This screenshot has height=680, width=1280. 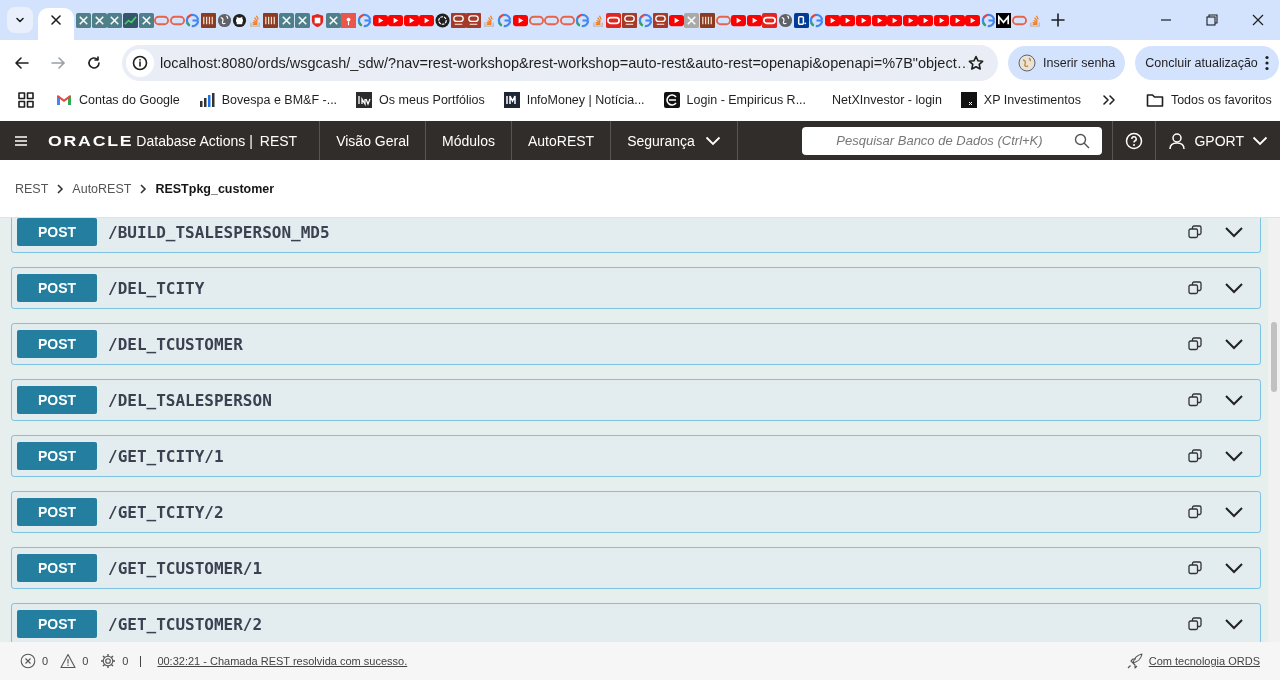 What do you see at coordinates (102, 188) in the screenshot?
I see `breadcrumb-link: AutoREST` at bounding box center [102, 188].